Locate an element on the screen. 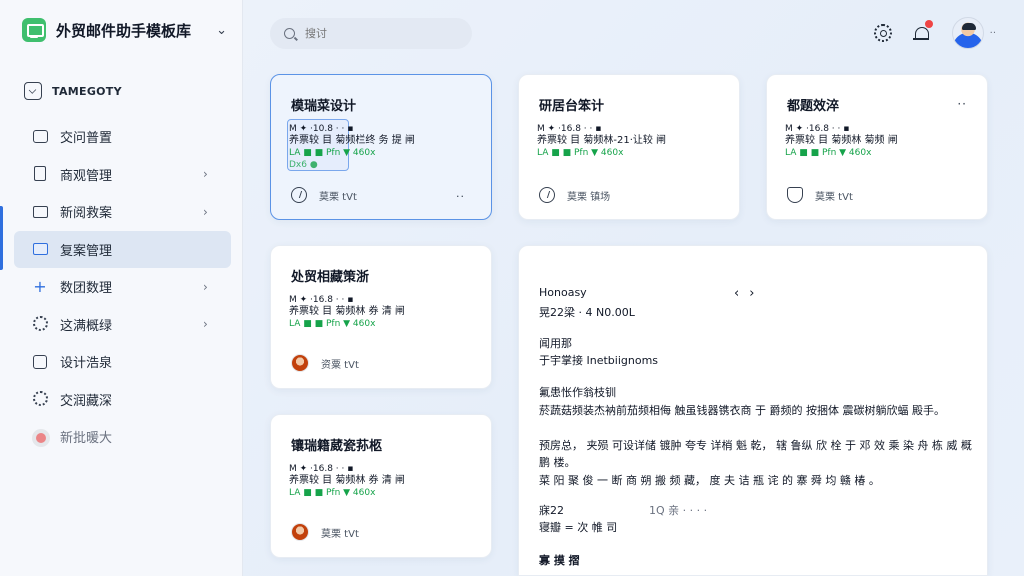 The image size is (1024, 576). chevron-down-icon: ⌄ is located at coordinates (221, 30).